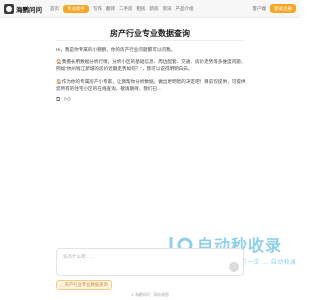  Describe the element at coordinates (150, 33) in the screenshot. I see `page-title: 房产行业专业数据查询` at that location.